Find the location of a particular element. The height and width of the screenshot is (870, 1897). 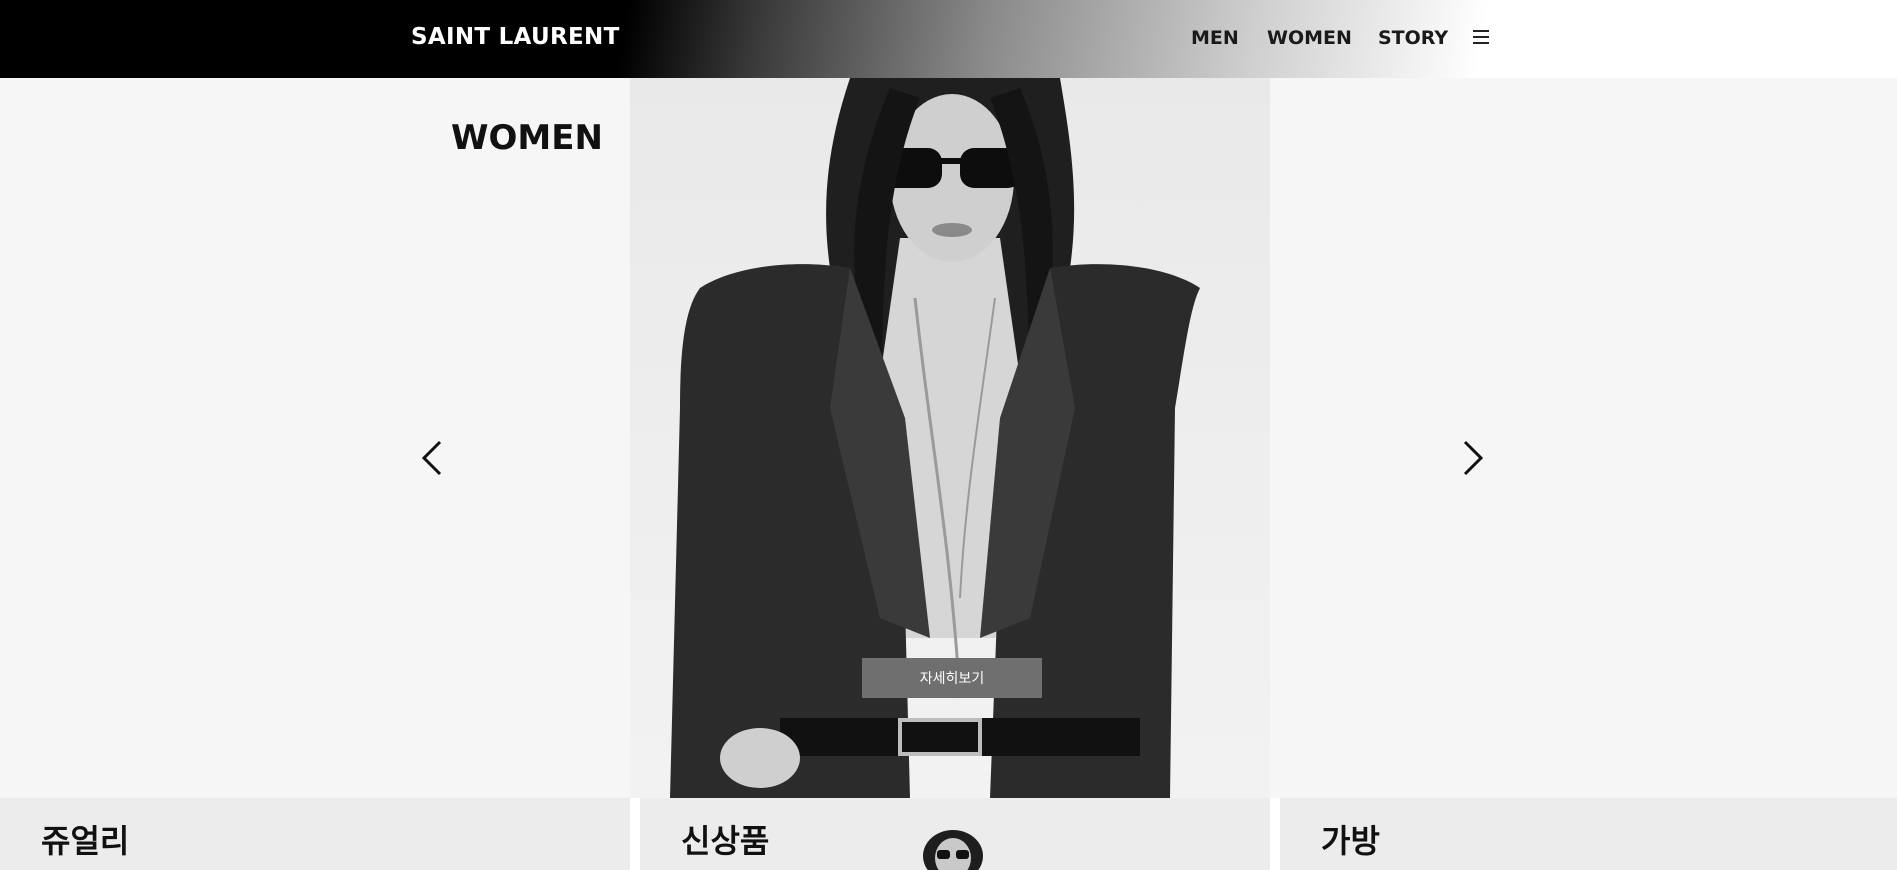

category-title: 쥬얼리 is located at coordinates (85, 841).